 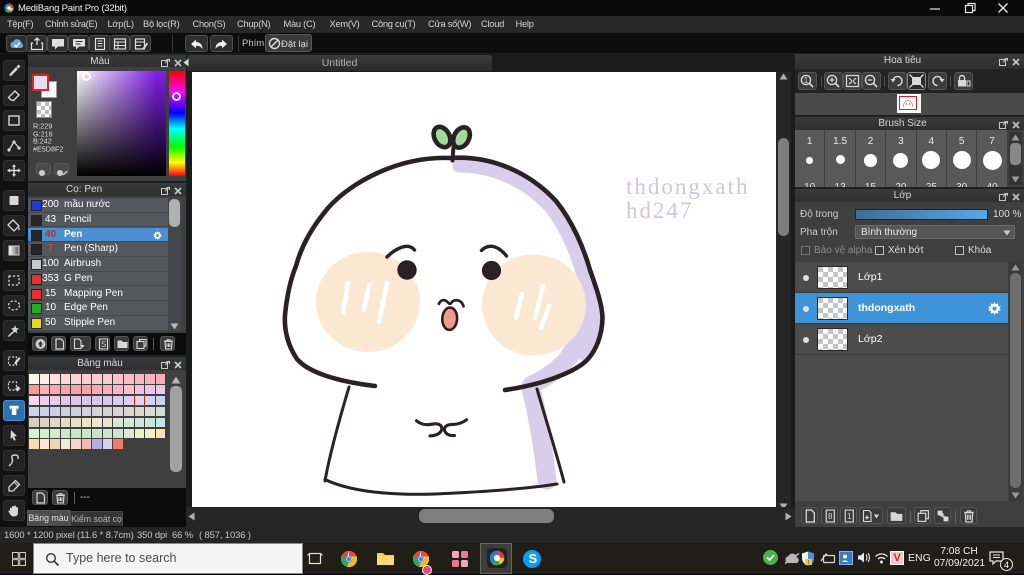 I want to click on svg-text: T, so click(x=14, y=411).